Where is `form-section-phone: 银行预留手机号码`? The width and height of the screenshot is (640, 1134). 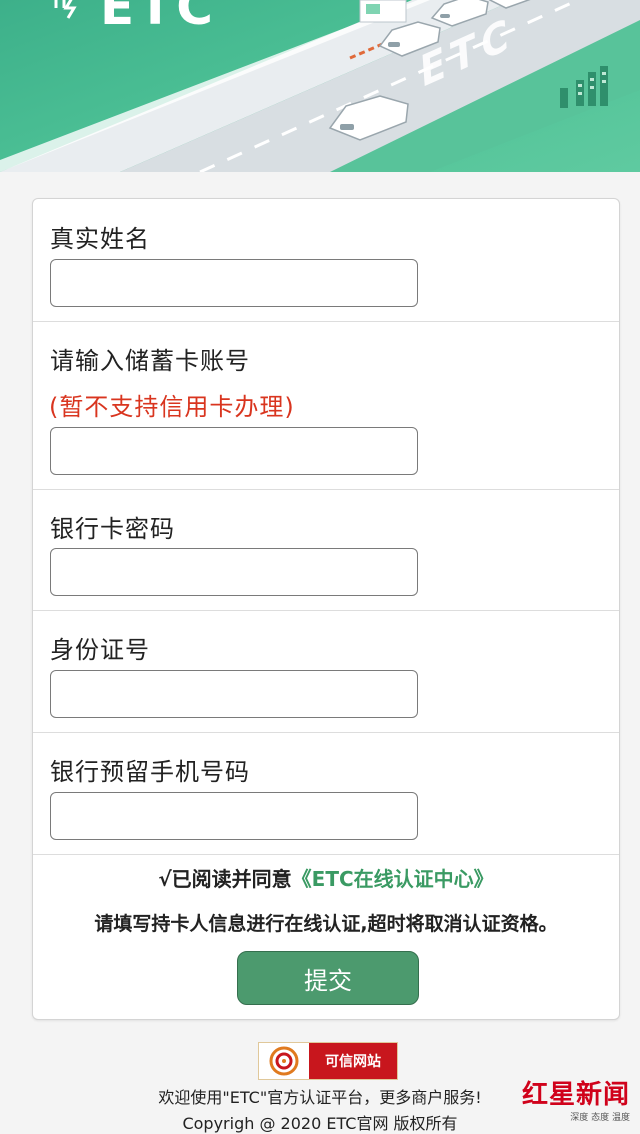 form-section-phone: 银行预留手机号码 is located at coordinates (326, 793).